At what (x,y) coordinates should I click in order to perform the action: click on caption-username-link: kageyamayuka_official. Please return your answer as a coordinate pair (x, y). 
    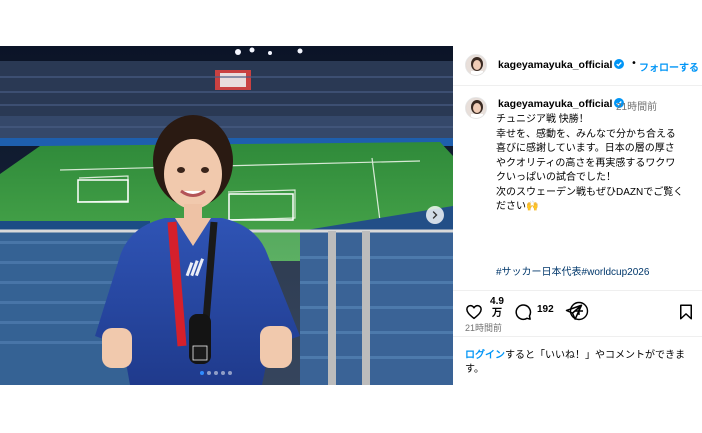
    Looking at the image, I should click on (561, 104).